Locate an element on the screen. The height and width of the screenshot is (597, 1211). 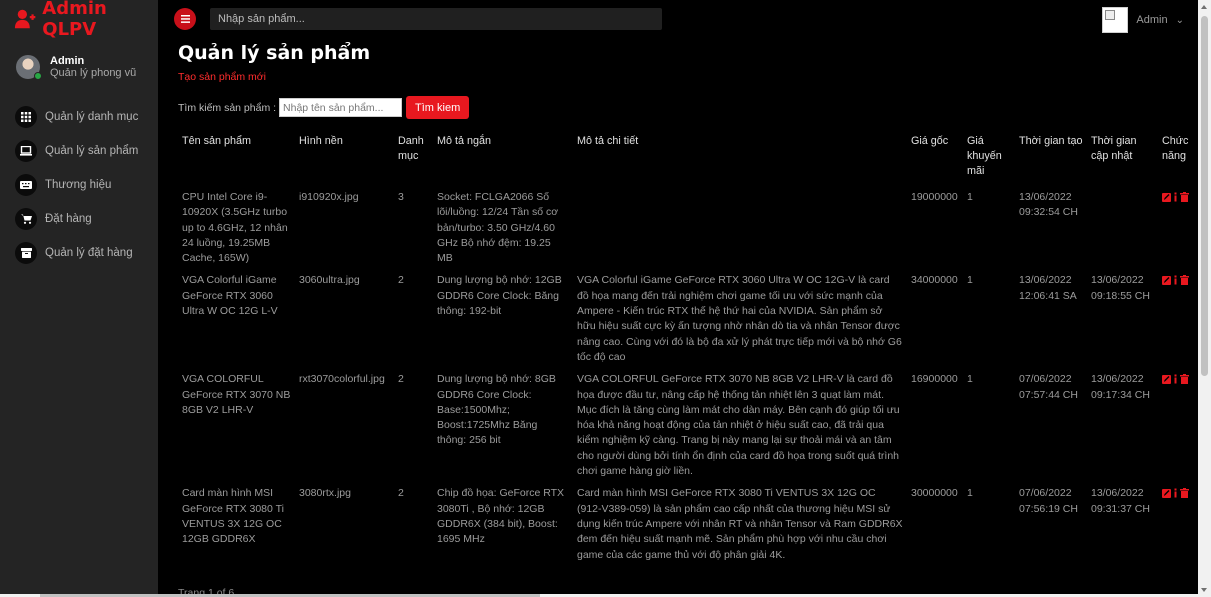
sidebar-item-categories: Quản lý danh mục is located at coordinates (79, 117).